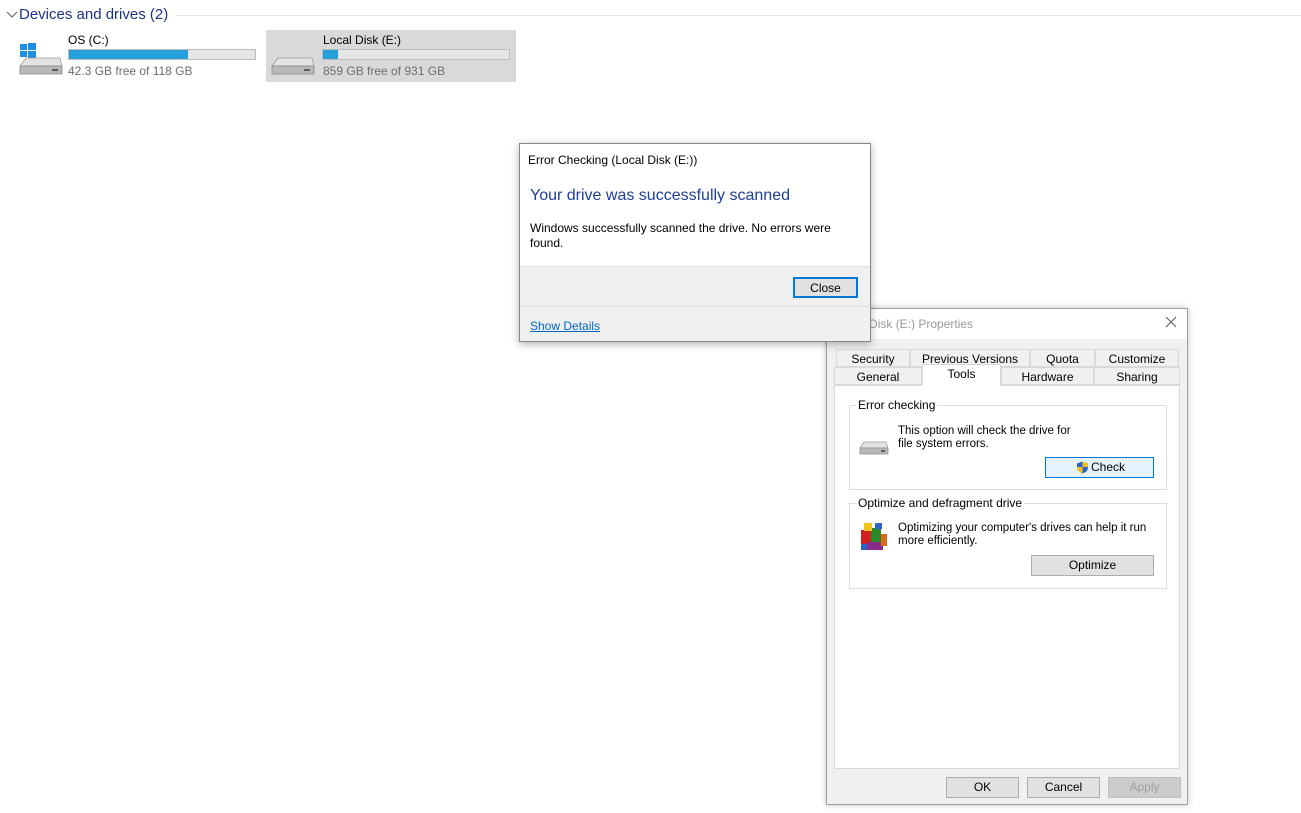 The width and height of the screenshot is (1301, 813). What do you see at coordinates (940, 503) in the screenshot?
I see `optimize-label: Optimize and defragment drive` at bounding box center [940, 503].